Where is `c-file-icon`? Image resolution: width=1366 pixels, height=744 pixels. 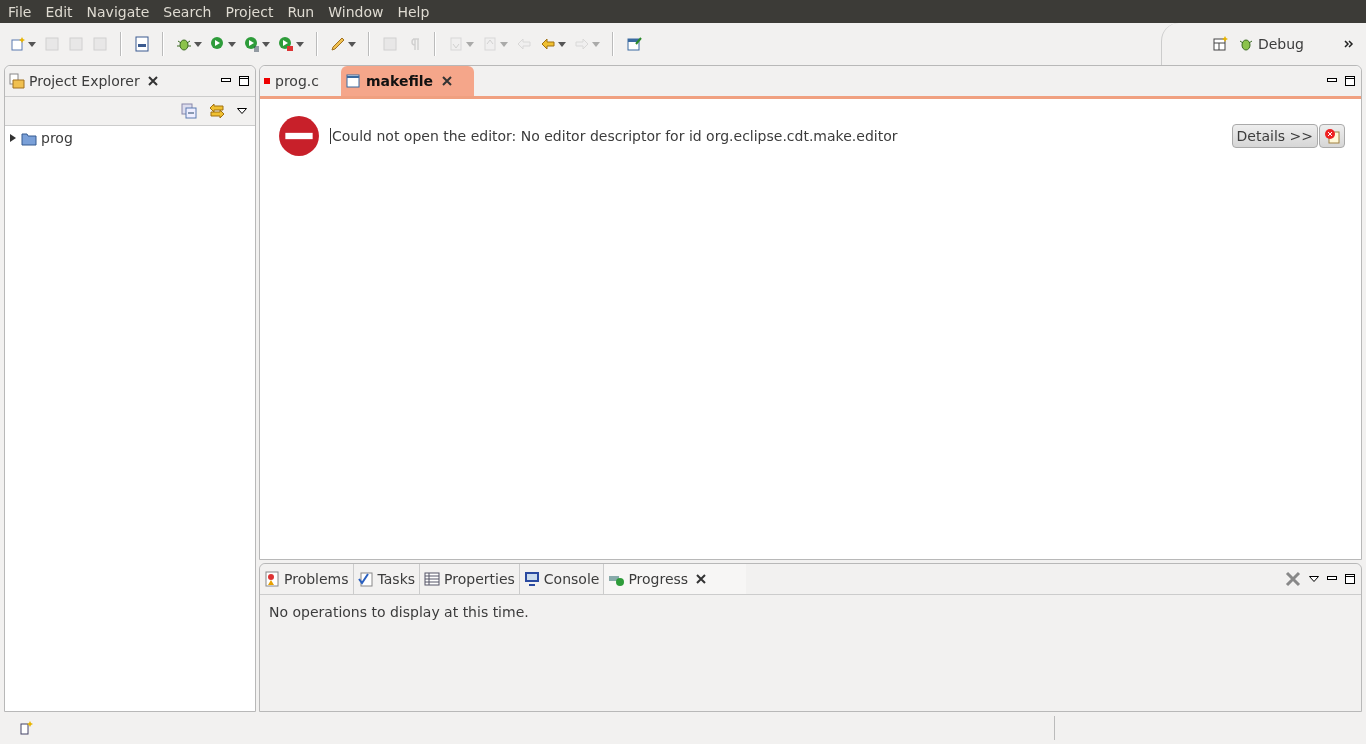 c-file-icon is located at coordinates (267, 81).